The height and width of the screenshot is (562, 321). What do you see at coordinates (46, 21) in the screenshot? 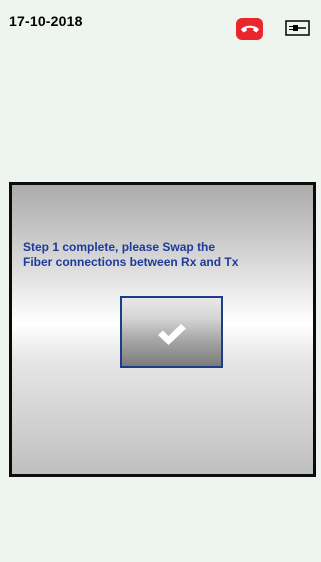
I see `date-label: 17-10-2018` at bounding box center [46, 21].